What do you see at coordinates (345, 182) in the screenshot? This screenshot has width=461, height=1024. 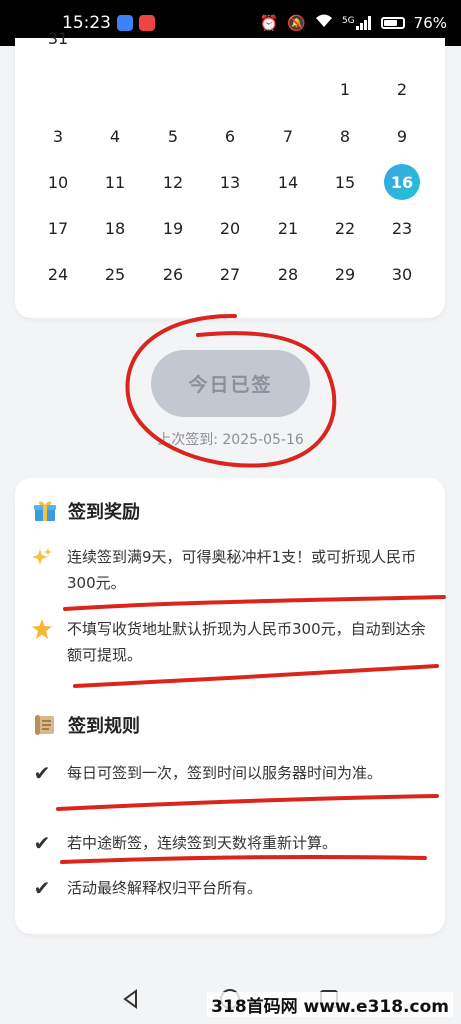 I see `calendar-day: 15` at bounding box center [345, 182].